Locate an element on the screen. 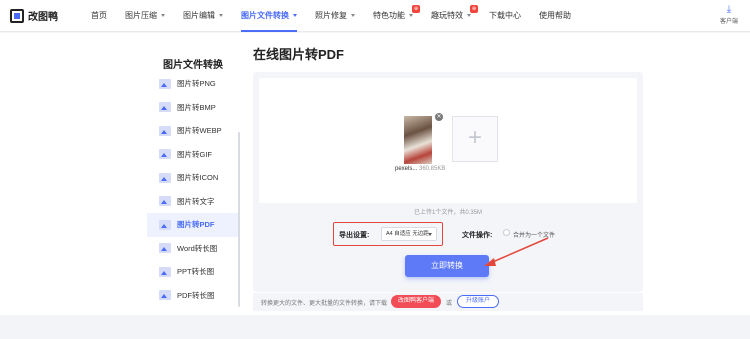  upgrade-account-button: 升级账户 is located at coordinates (478, 301).